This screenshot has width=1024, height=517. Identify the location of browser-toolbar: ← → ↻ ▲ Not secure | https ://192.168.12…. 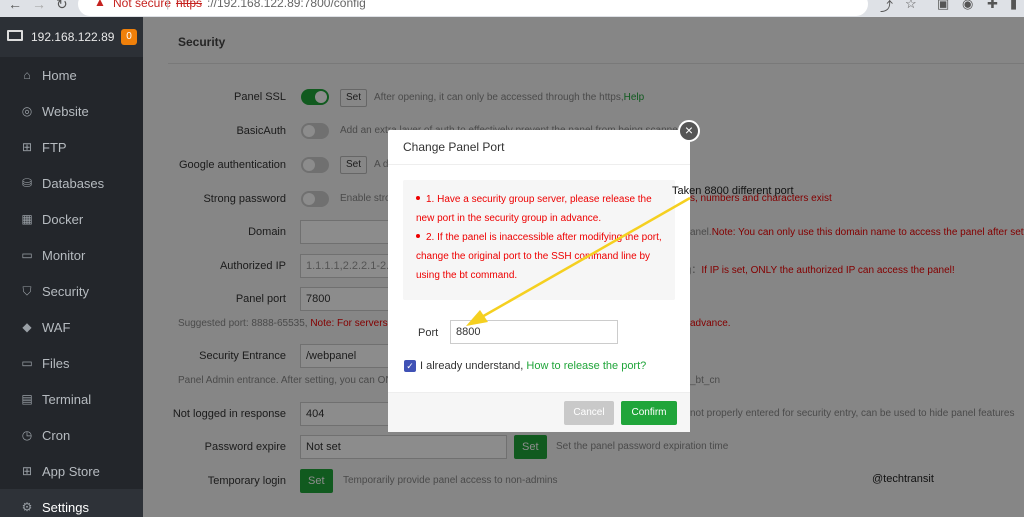
(512, 8).